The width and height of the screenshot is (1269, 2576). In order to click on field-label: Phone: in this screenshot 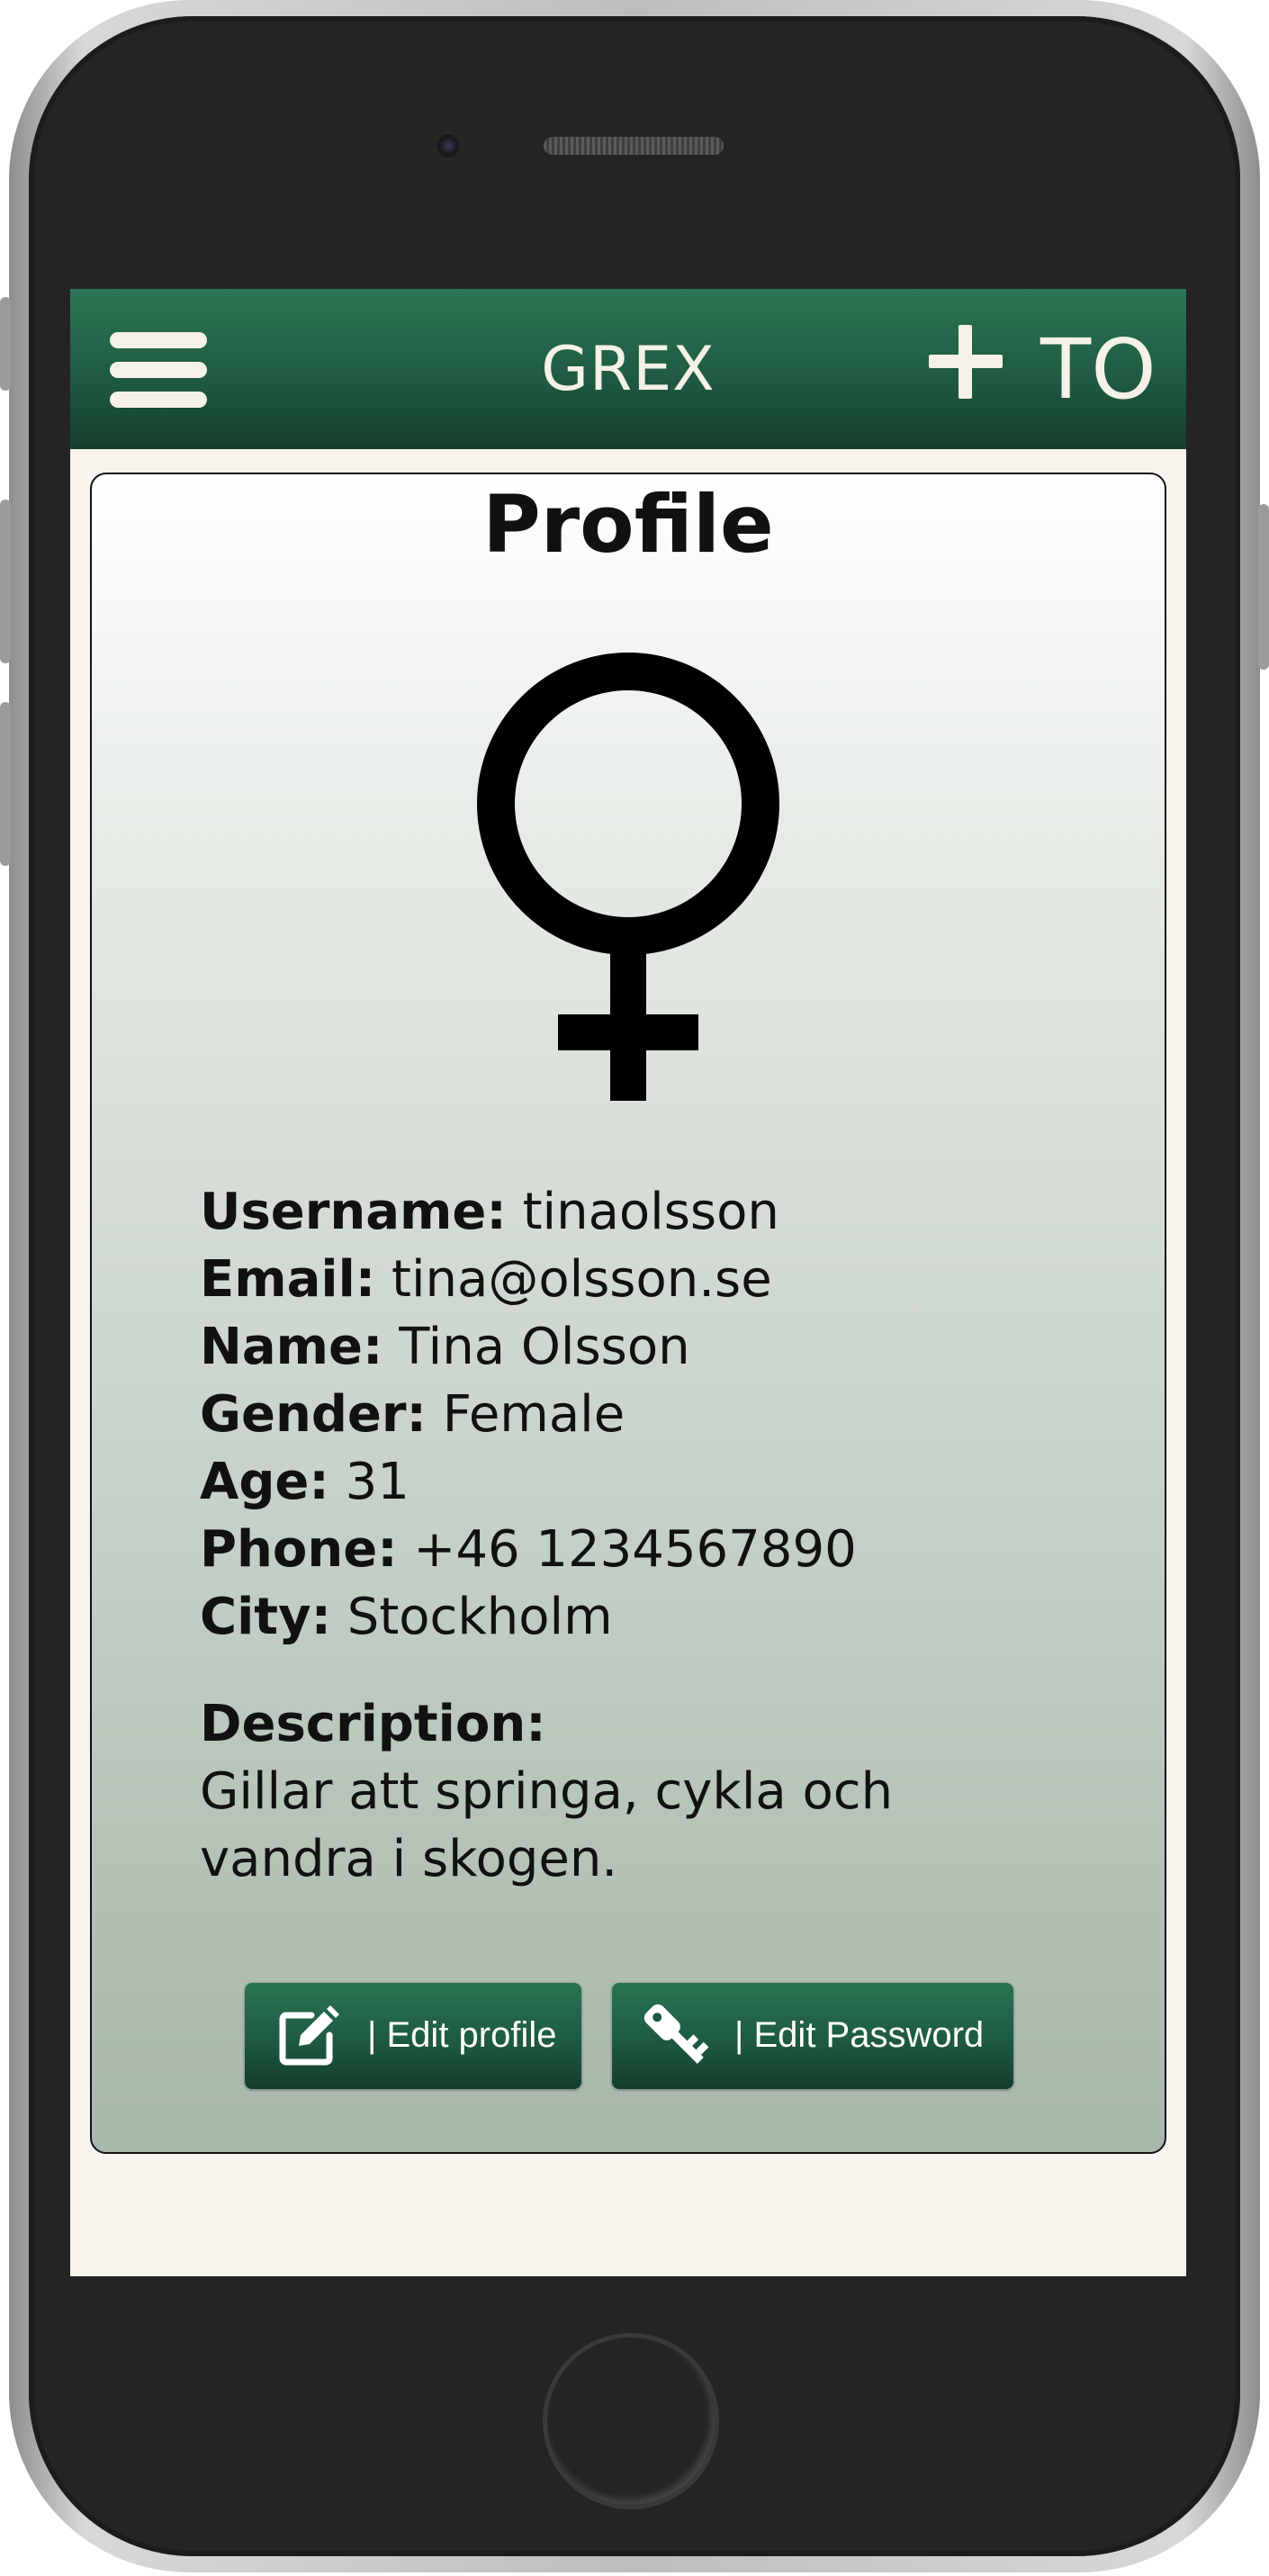, I will do `click(299, 1549)`.